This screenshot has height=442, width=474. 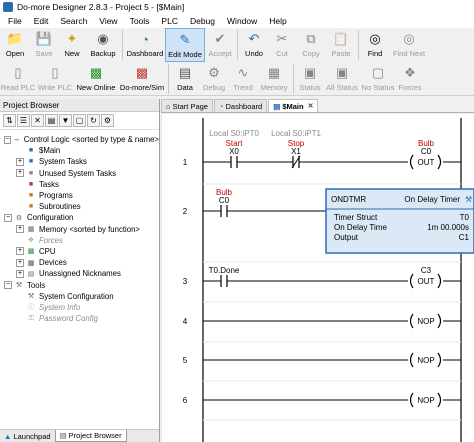 What do you see at coordinates (79, 262) in the screenshot?
I see `tree-node: + ▩ Devices` at bounding box center [79, 262].